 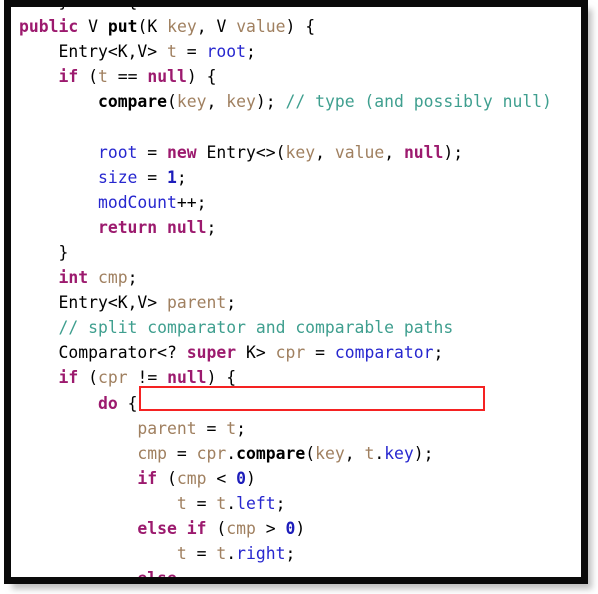 I want to click on code-line-2: Entry<K,V> t = root;, so click(x=157, y=52).